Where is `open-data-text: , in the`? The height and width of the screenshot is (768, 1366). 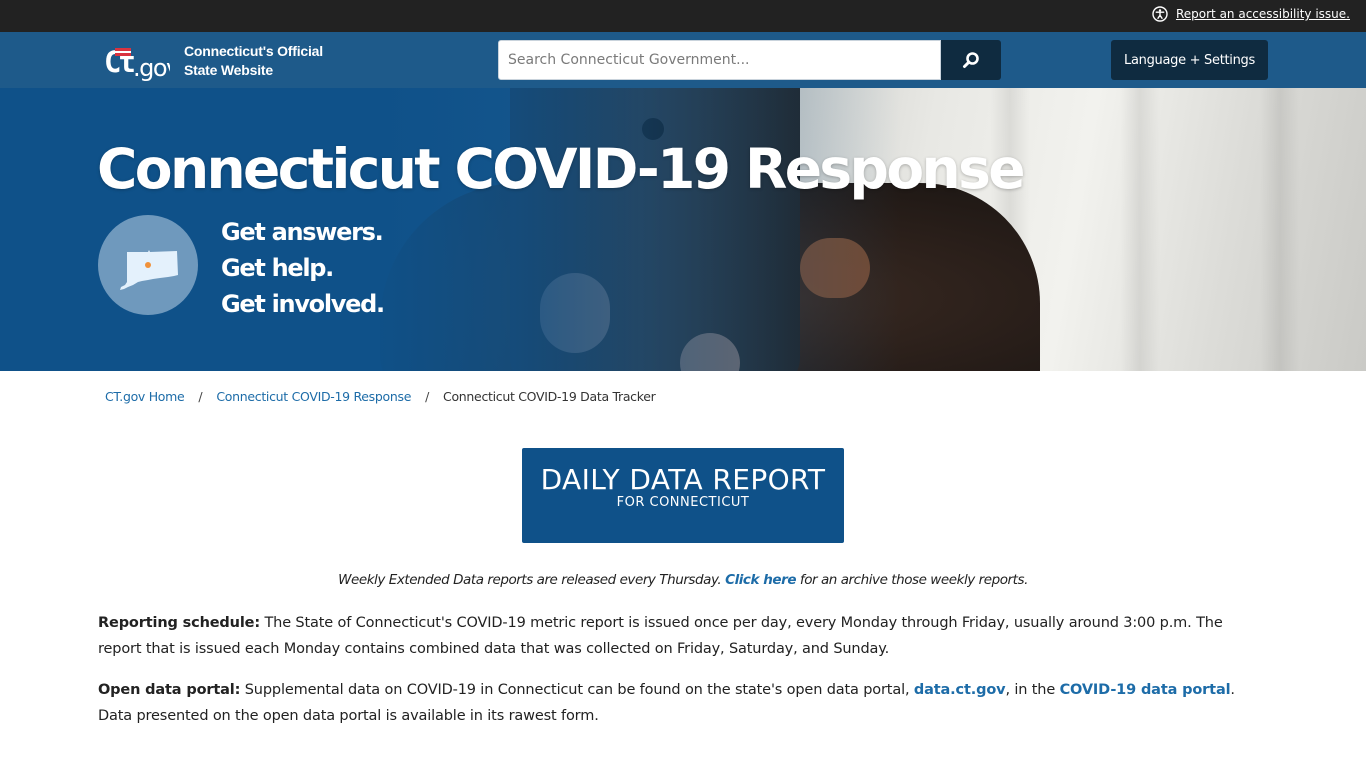 open-data-text: , in the is located at coordinates (1032, 690).